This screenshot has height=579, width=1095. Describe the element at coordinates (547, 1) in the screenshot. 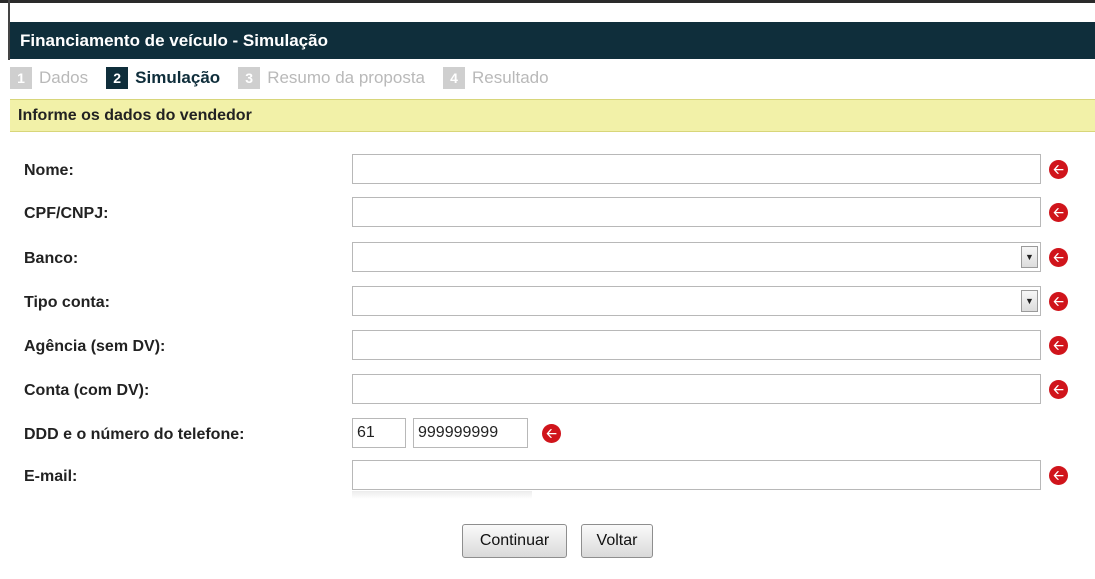

I see `top-border` at that location.